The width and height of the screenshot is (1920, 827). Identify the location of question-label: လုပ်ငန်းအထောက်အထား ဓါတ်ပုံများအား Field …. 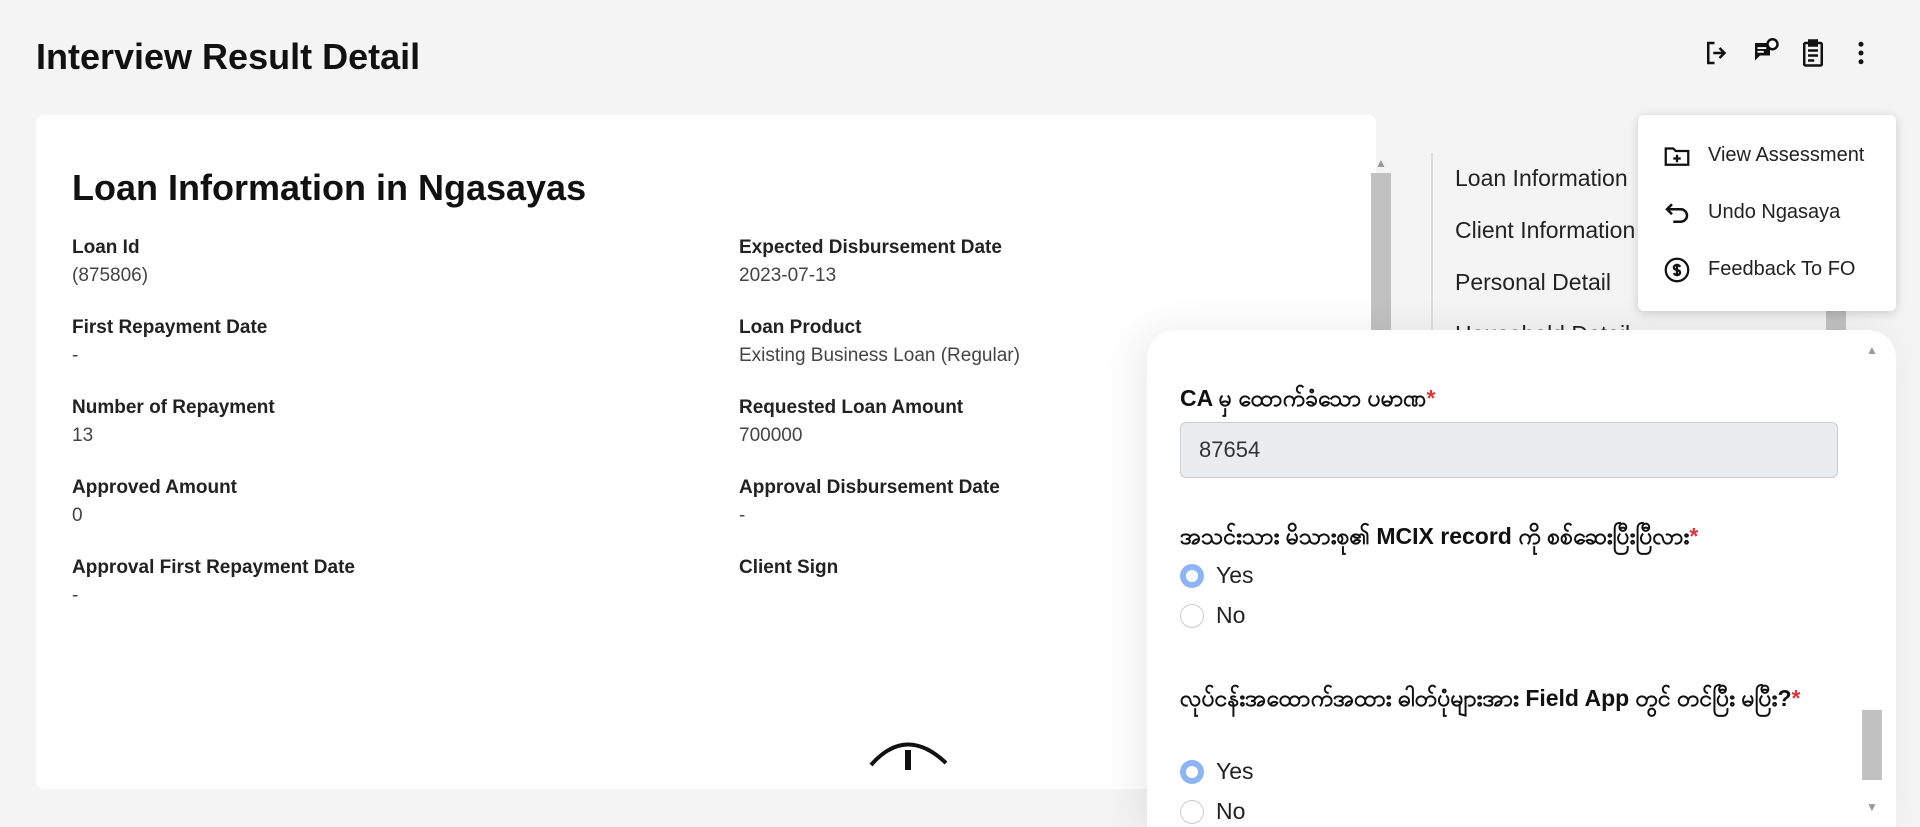
(1486, 698).